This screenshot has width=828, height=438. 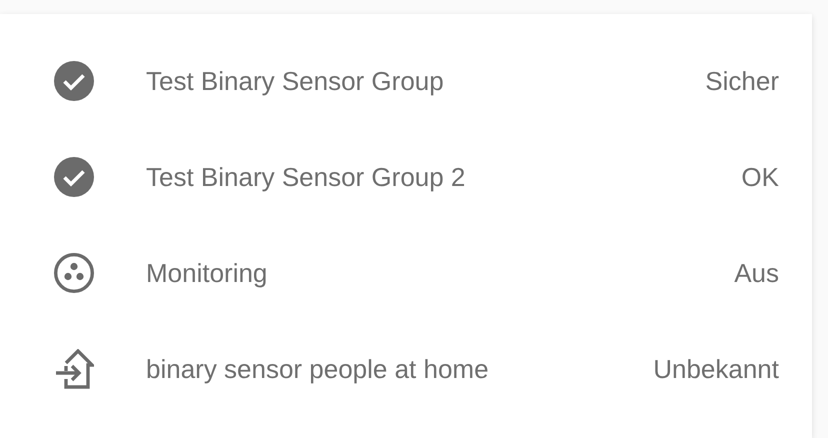 What do you see at coordinates (207, 273) in the screenshot?
I see `entity-name: Monitoring` at bounding box center [207, 273].